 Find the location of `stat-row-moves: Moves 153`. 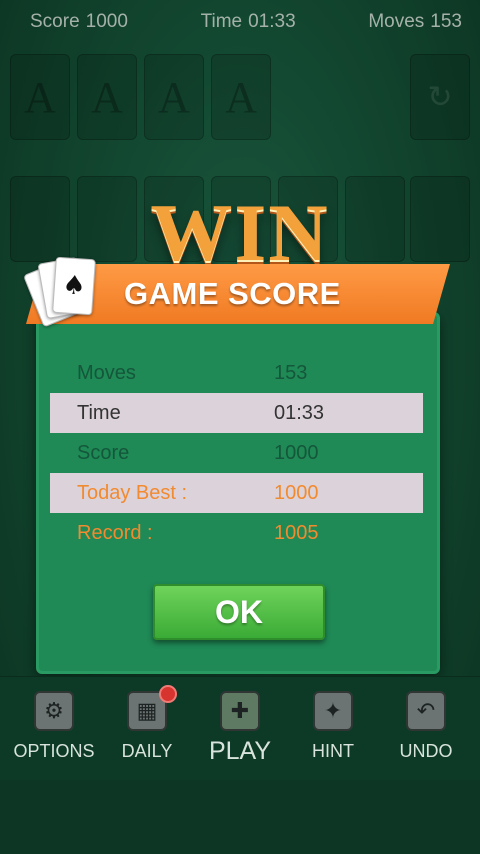

stat-row-moves: Moves 153 is located at coordinates (236, 373).